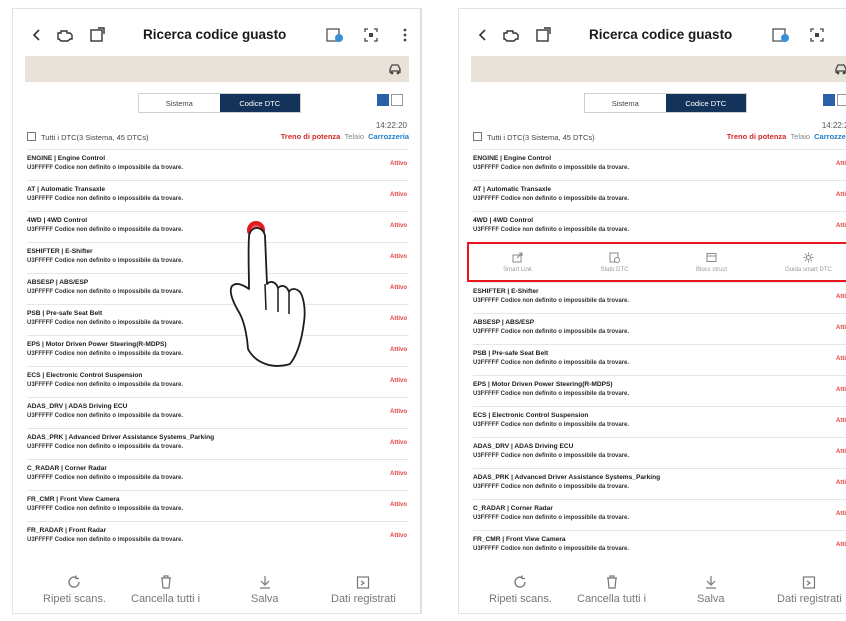 The image size is (846, 621). Describe the element at coordinates (267, 294) in the screenshot. I see `hand-pointer-icon` at that location.